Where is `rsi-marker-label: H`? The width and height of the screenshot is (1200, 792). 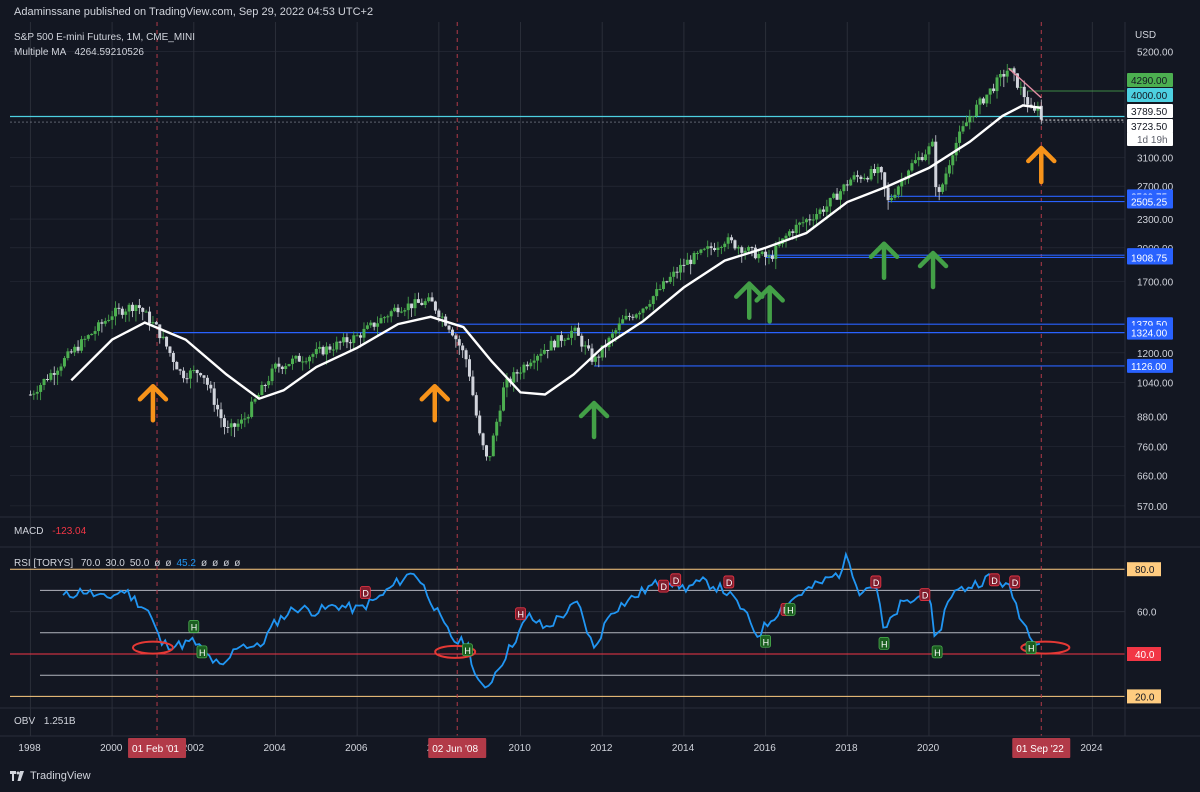 rsi-marker-label: H is located at coordinates (766, 642).